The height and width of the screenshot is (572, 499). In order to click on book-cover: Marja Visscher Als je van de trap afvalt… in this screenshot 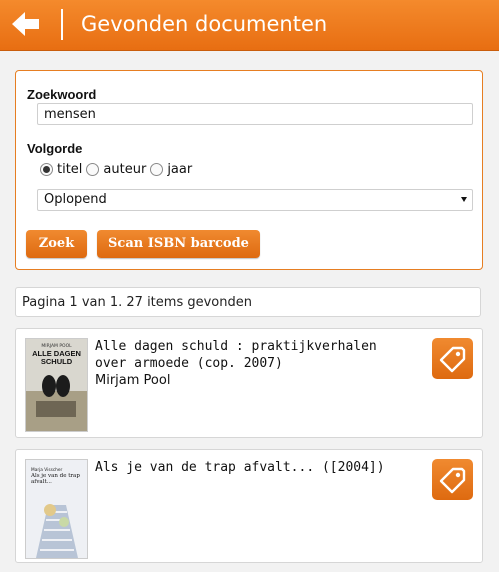, I will do `click(56, 509)`.